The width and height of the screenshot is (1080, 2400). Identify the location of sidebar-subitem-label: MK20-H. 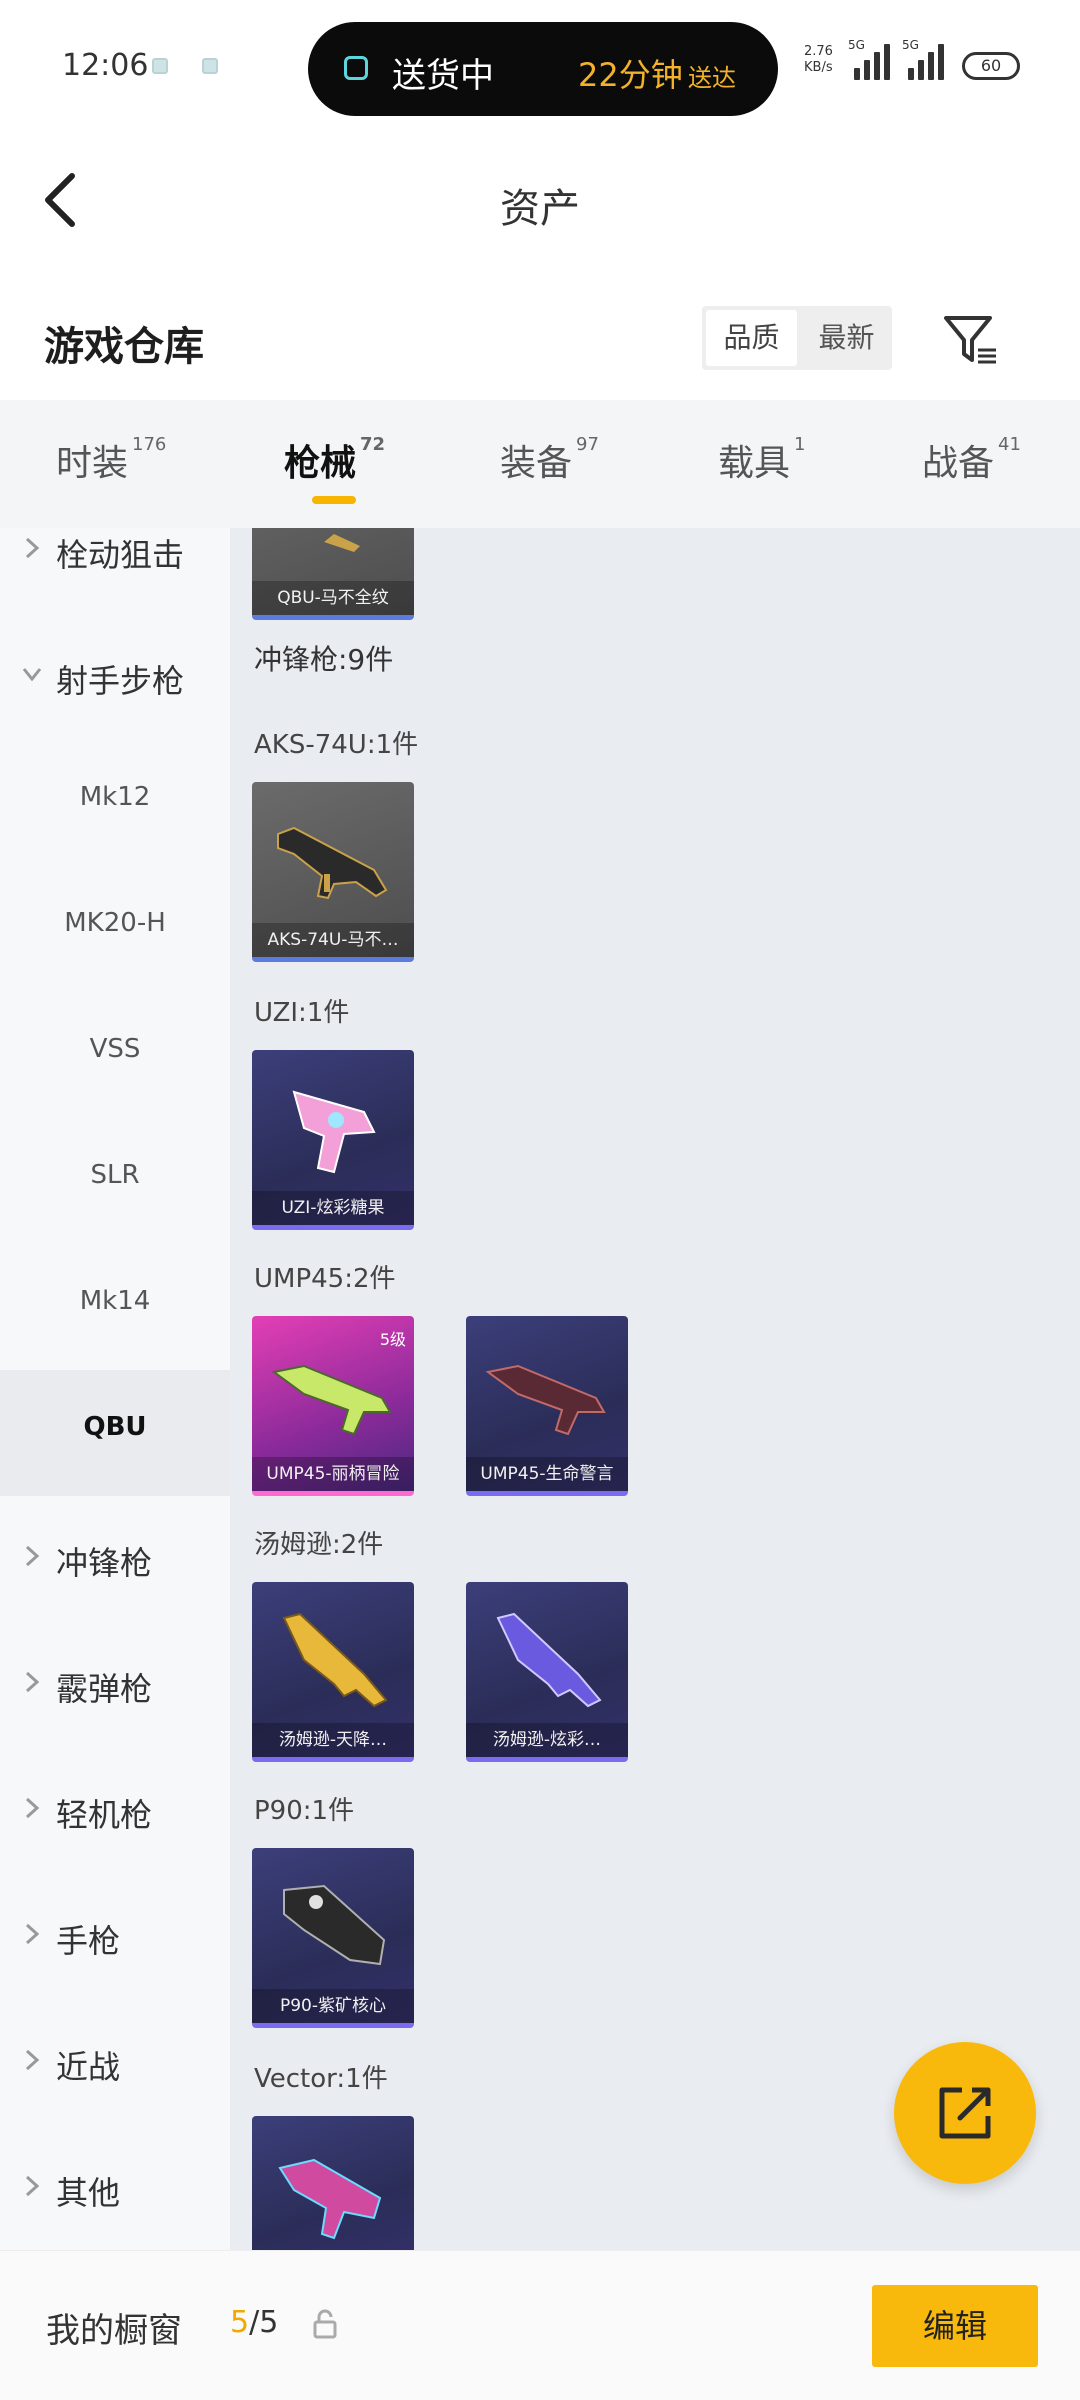
(115, 923).